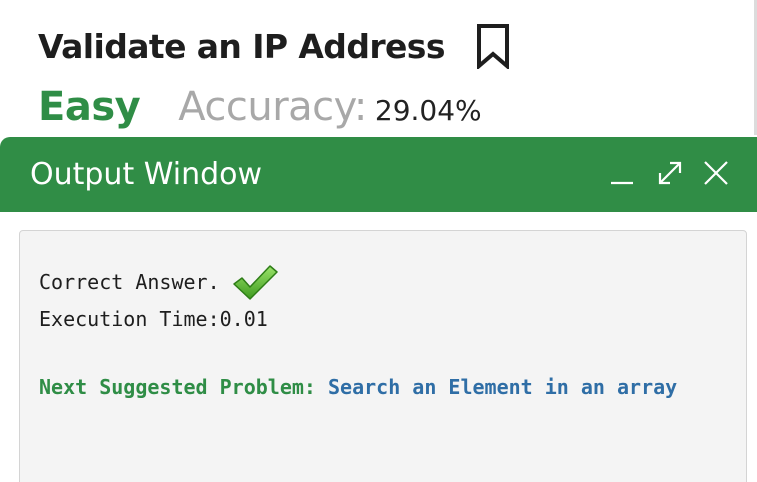 This screenshot has width=757, height=482. I want to click on difficulty-badge: Easy, so click(89, 107).